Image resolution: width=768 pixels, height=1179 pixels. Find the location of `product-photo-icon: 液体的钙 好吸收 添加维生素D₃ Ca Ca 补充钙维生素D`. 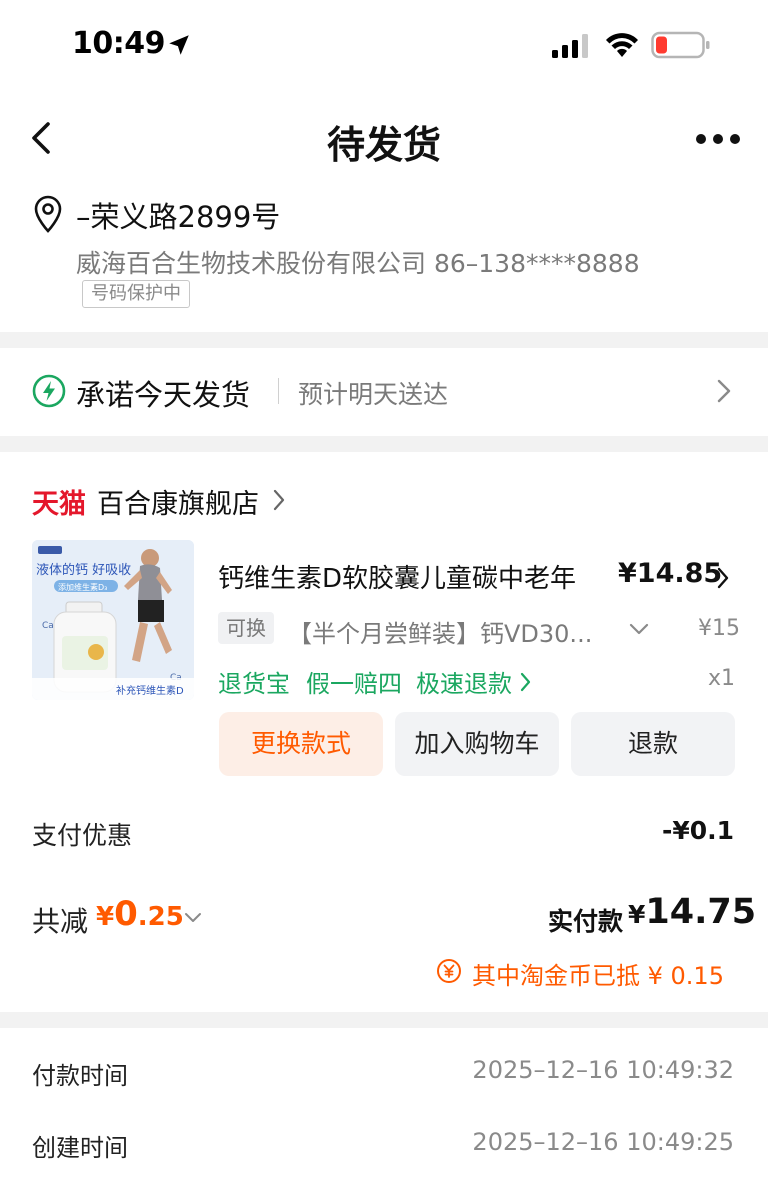

product-photo-icon: 液体的钙 好吸收 添加维生素D₃ Ca Ca 补充钙维生素D is located at coordinates (113, 620).